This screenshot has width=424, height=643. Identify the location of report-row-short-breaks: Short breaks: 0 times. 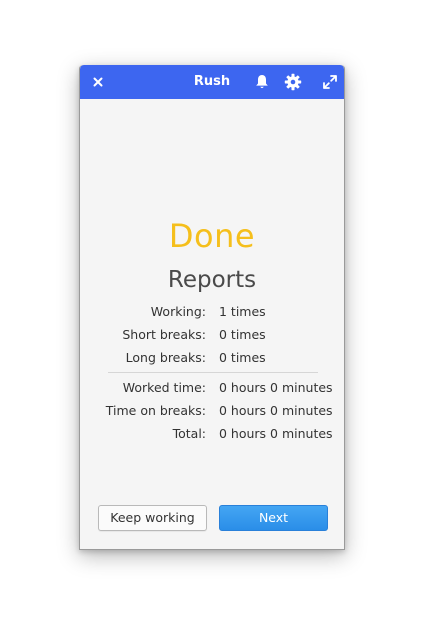
(212, 337).